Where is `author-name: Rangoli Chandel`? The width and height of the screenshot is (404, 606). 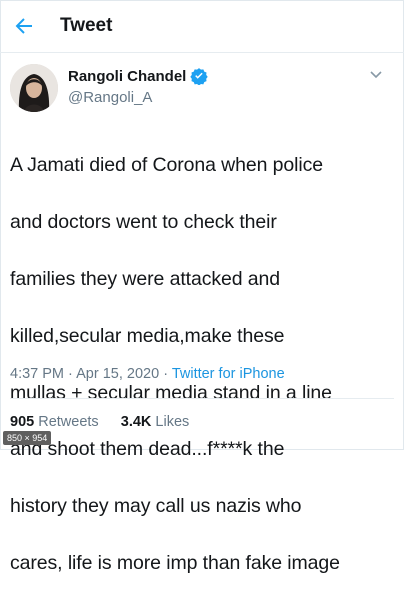
author-name: Rangoli Chandel is located at coordinates (127, 76).